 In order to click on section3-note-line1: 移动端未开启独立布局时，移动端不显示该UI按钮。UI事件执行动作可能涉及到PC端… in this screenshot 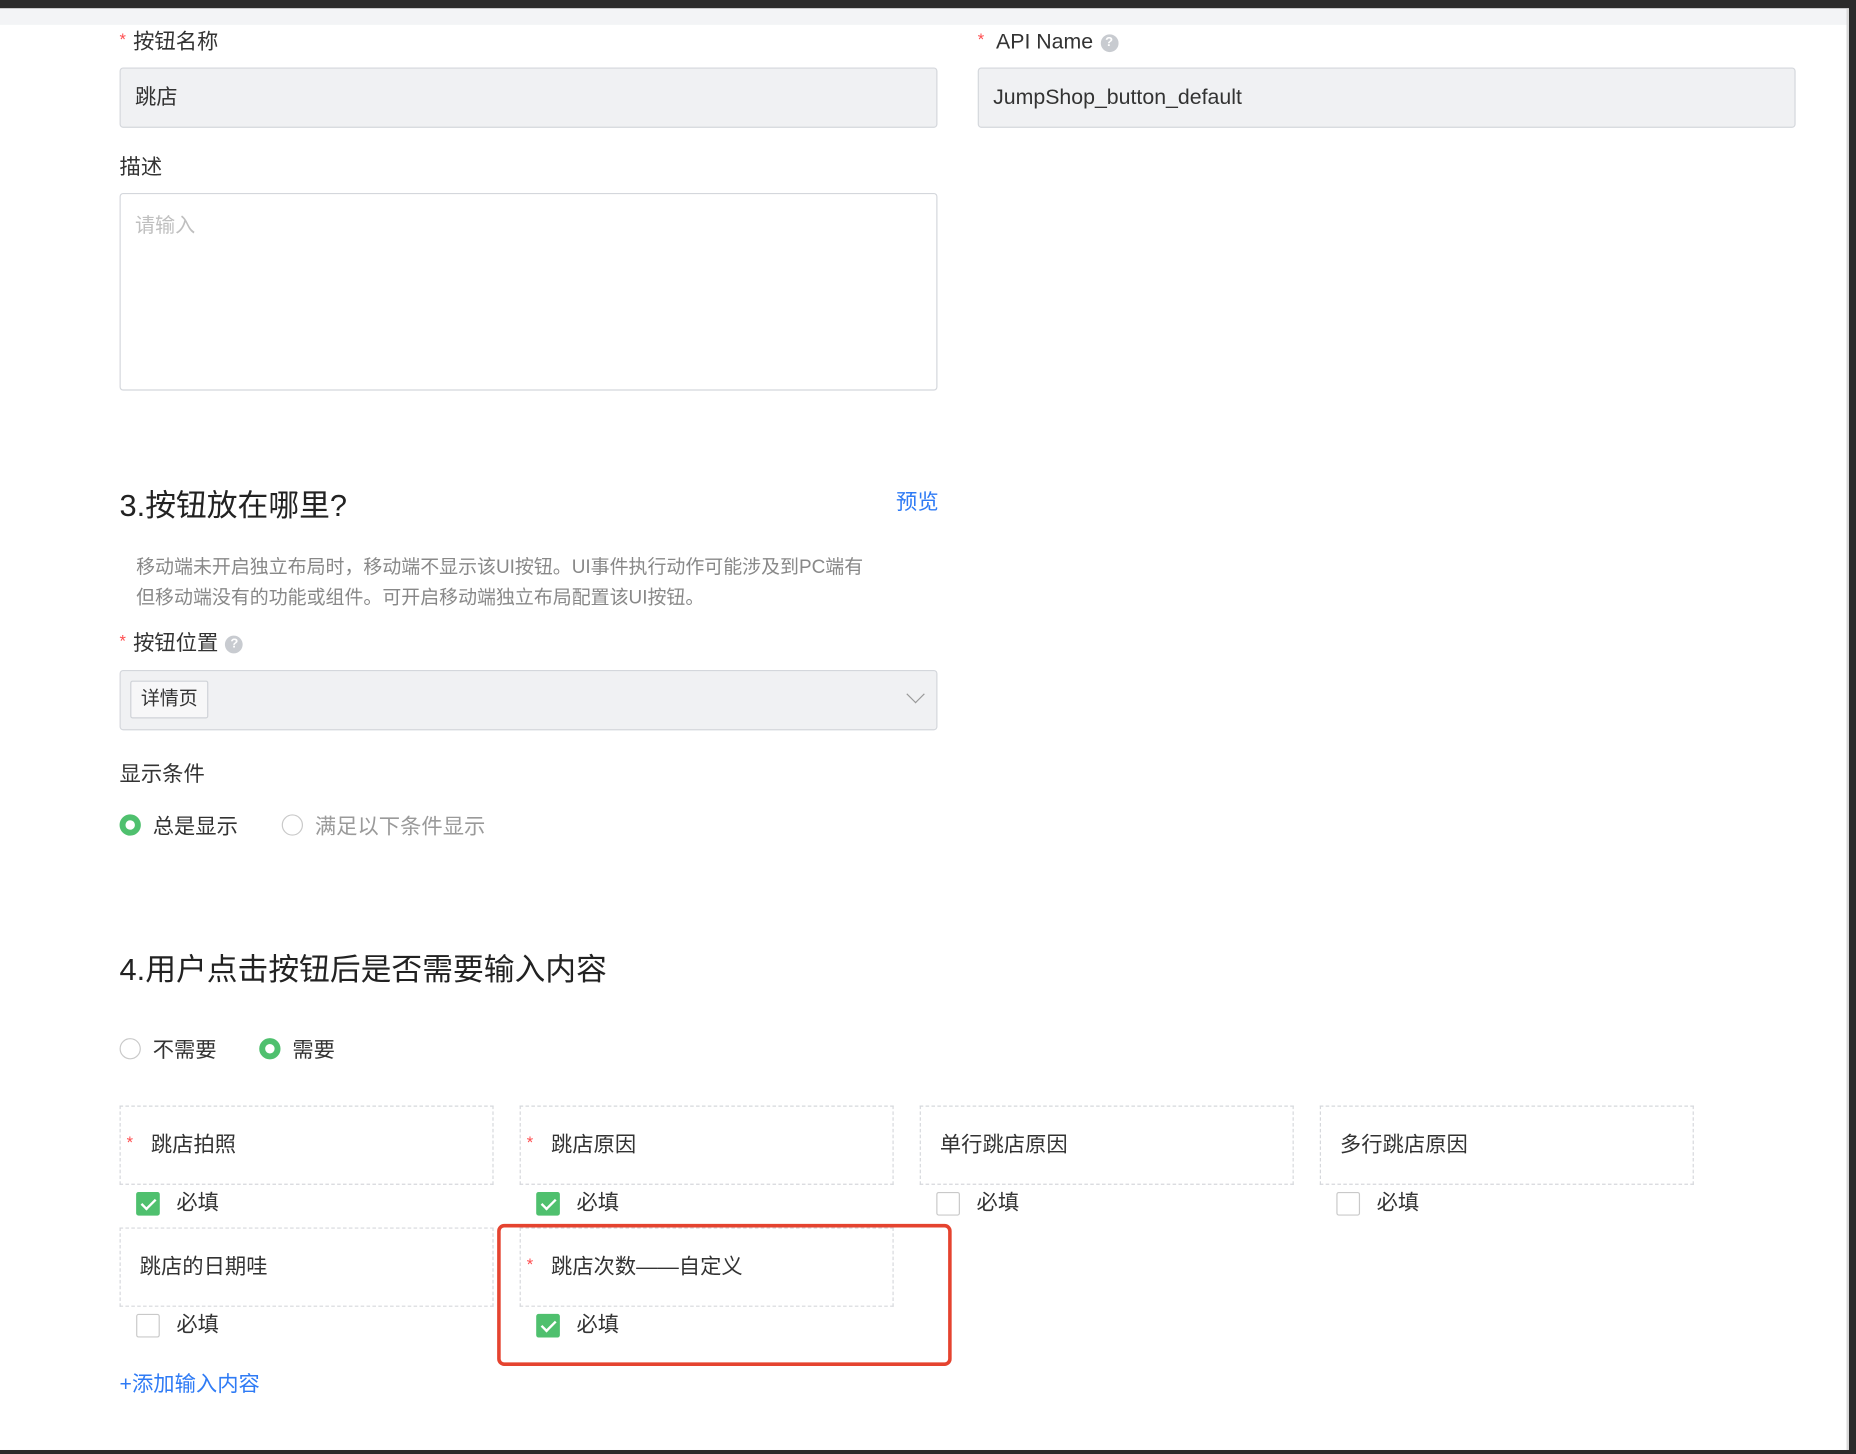, I will do `click(500, 567)`.